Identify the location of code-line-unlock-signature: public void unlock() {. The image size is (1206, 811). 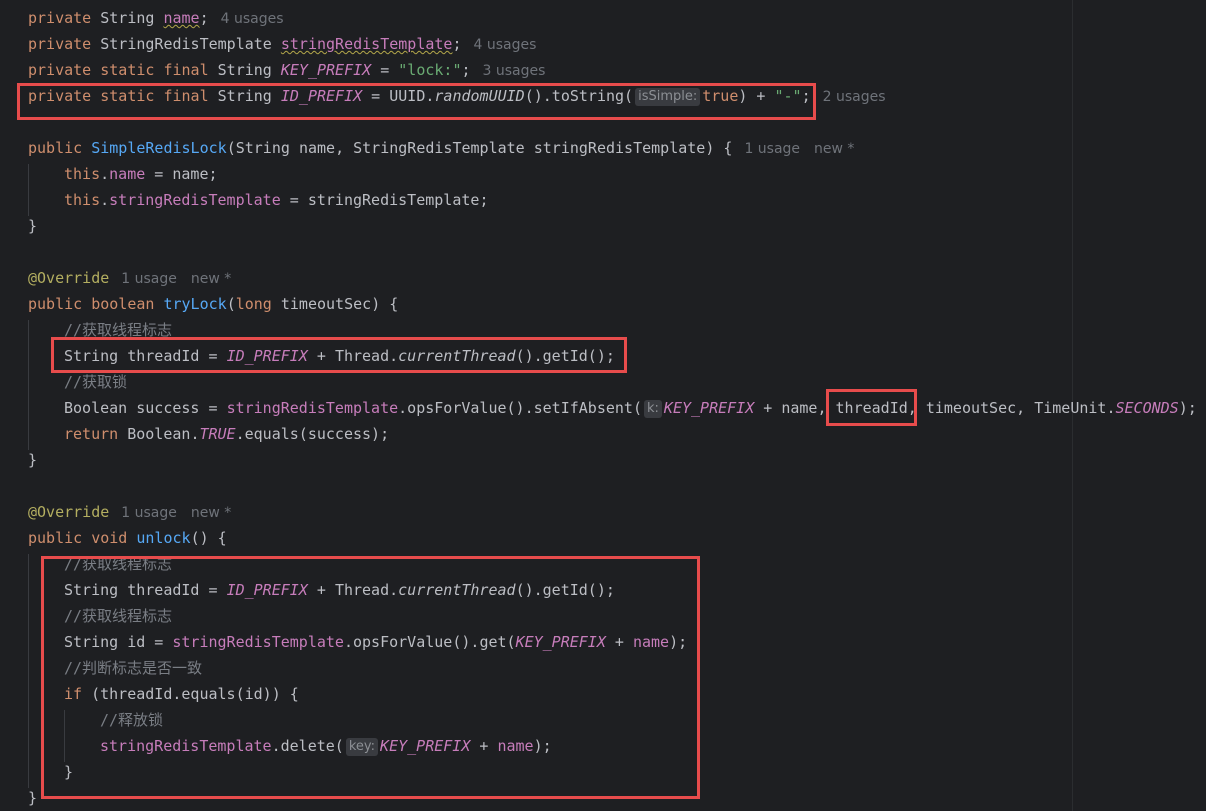
(127, 538).